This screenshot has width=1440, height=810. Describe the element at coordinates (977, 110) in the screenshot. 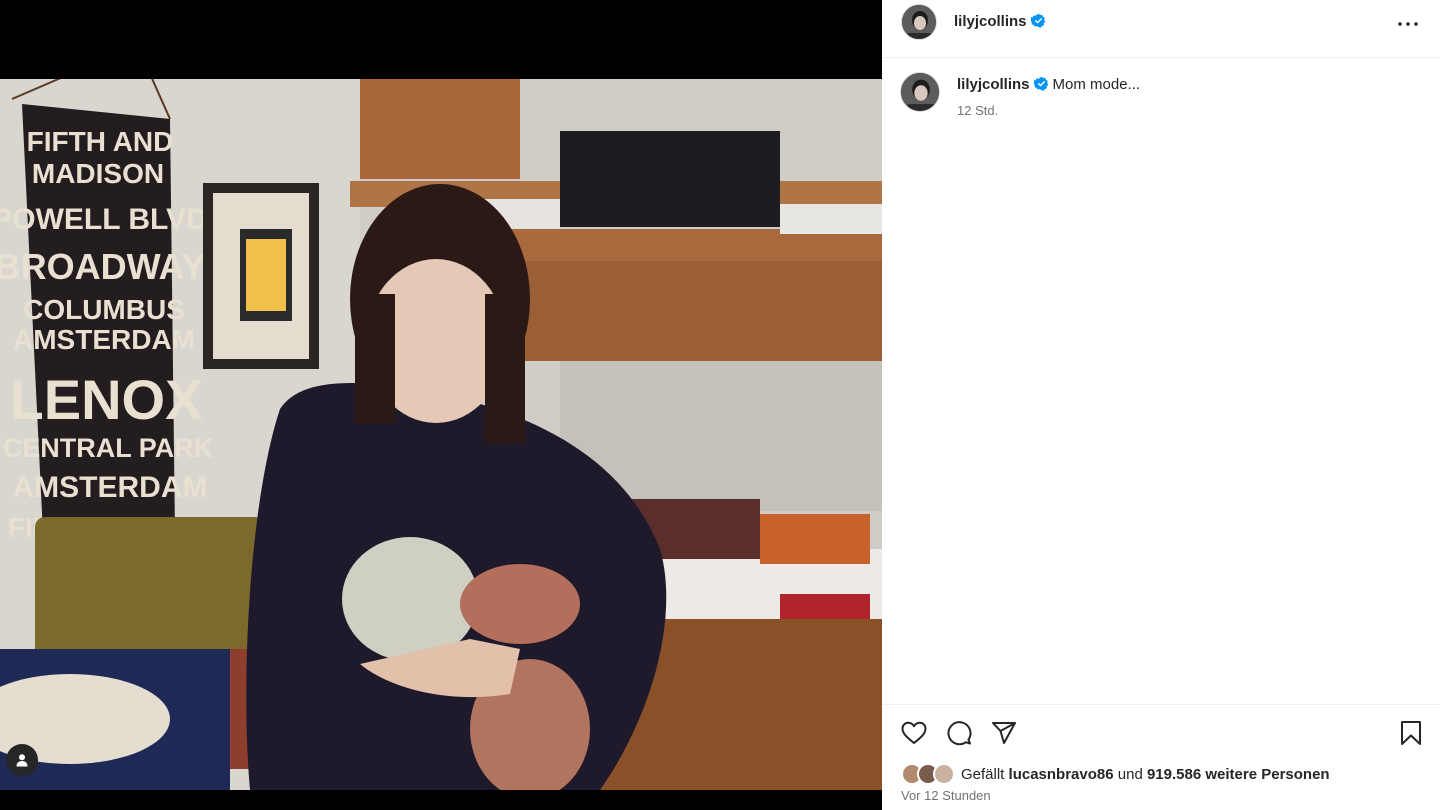

I see `caption-timestamp: 12 Std.` at that location.